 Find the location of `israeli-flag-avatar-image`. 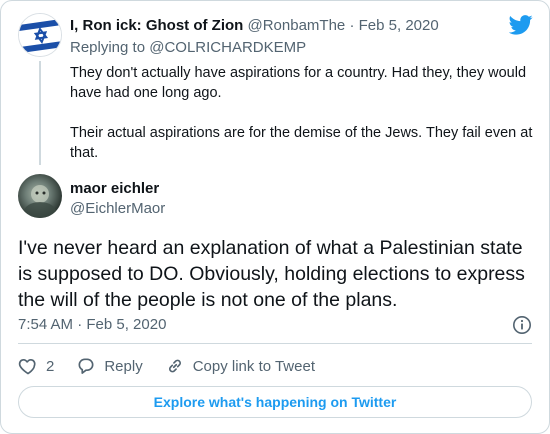

israeli-flag-avatar-image is located at coordinates (40, 35).